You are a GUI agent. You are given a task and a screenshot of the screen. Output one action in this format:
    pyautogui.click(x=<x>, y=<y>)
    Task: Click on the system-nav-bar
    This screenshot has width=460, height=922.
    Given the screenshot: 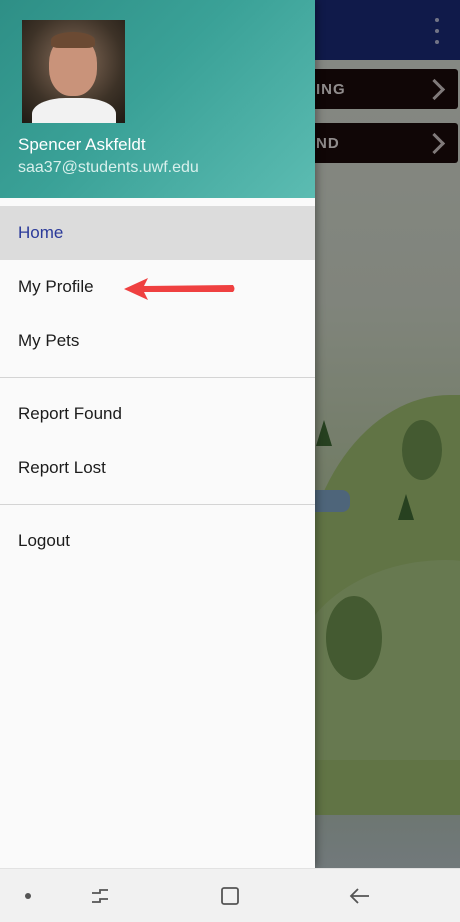 What is the action you would take?
    pyautogui.click(x=230, y=895)
    